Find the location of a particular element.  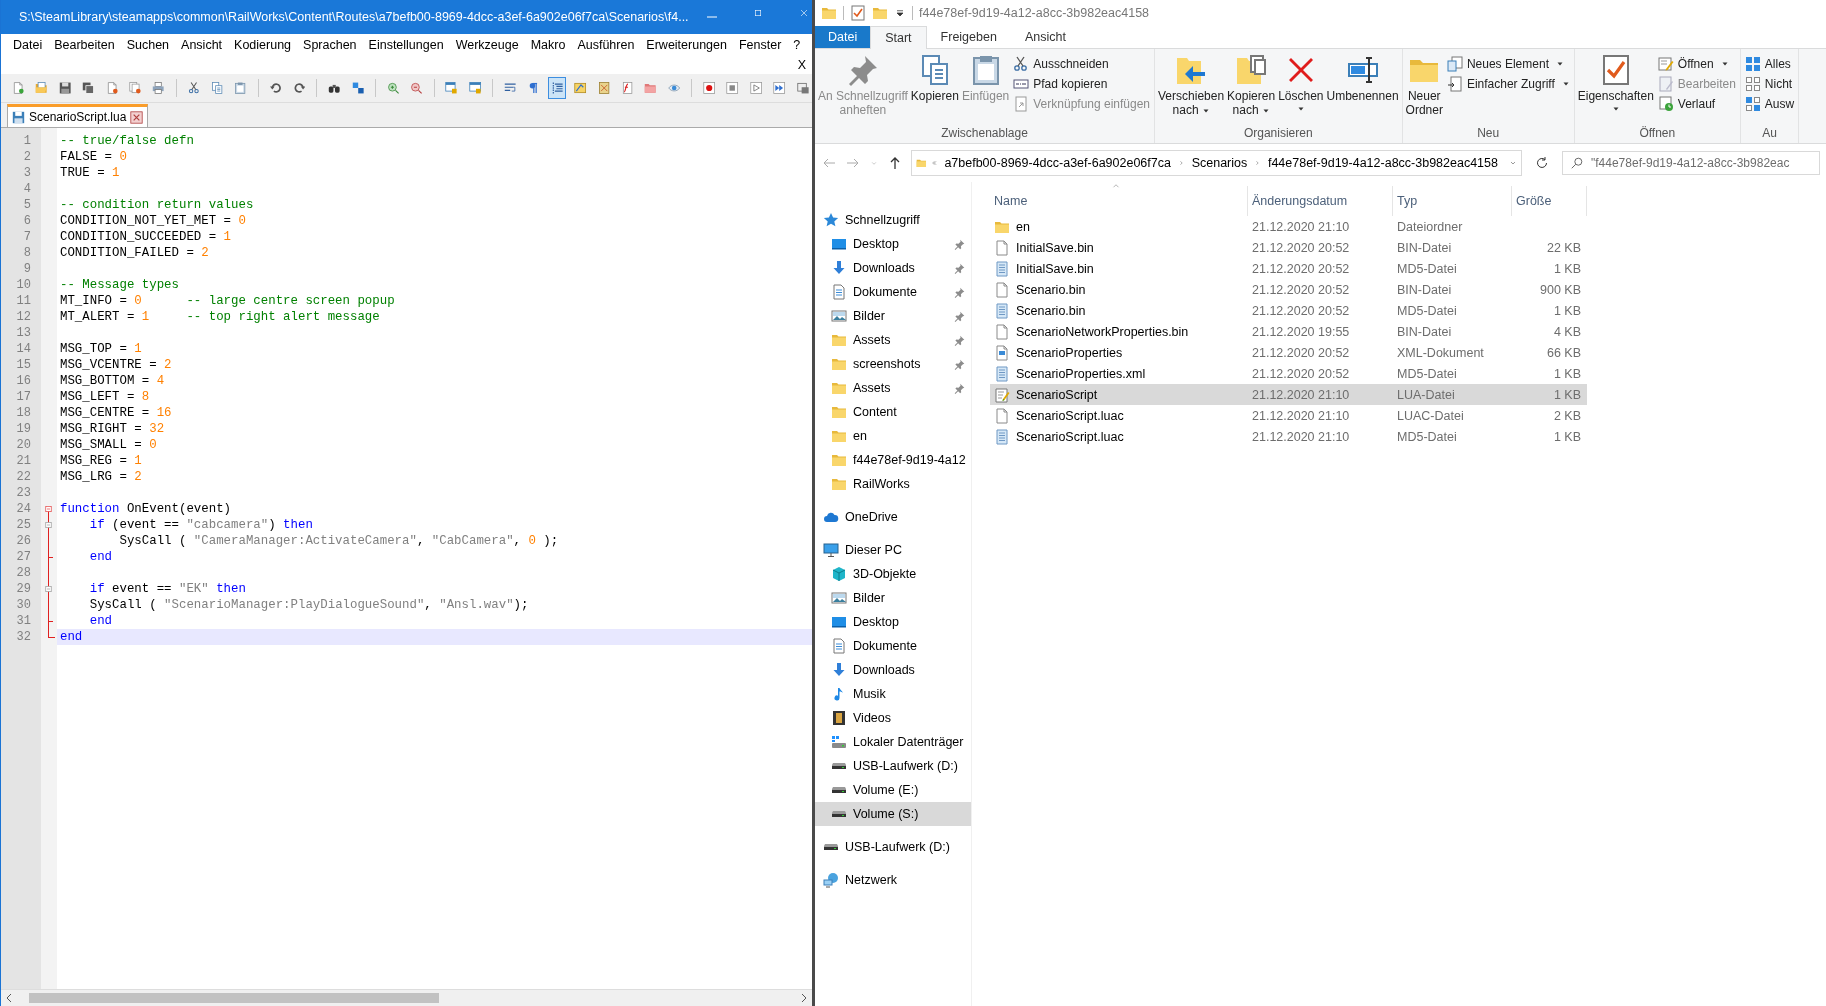

nav-item: screenshots is located at coordinates (893, 364).